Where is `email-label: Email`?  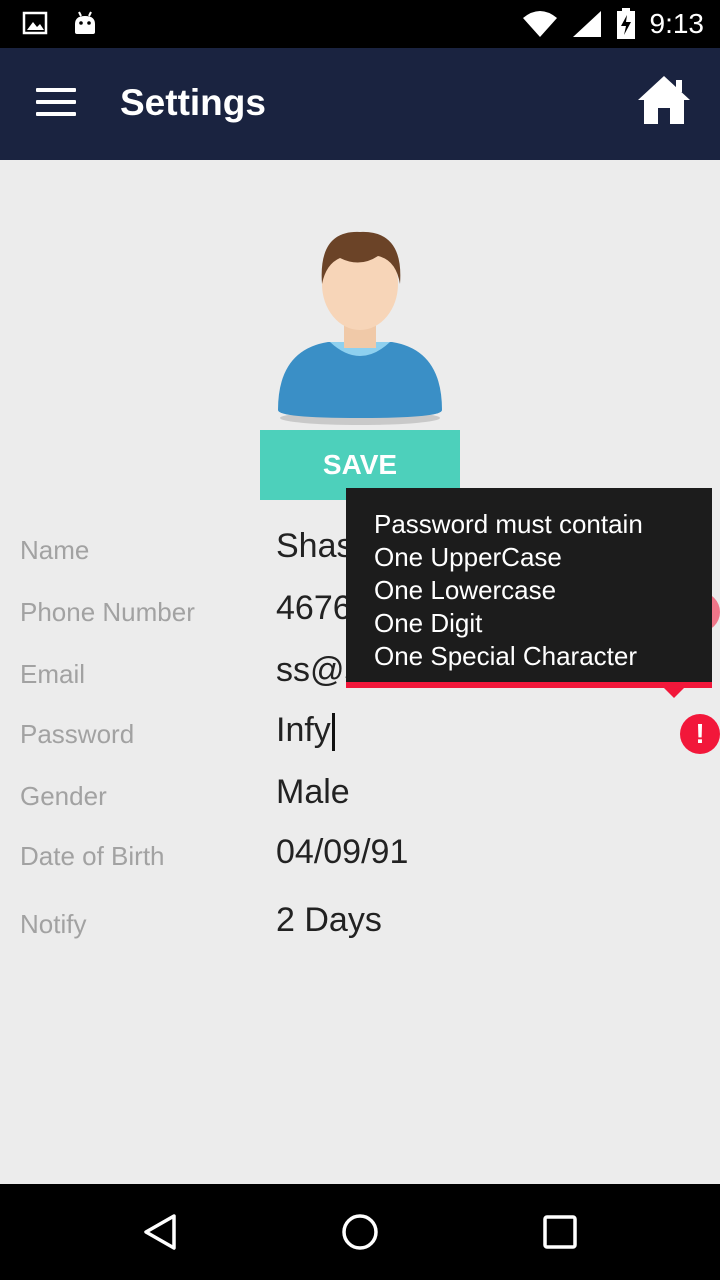
email-label: Email is located at coordinates (53, 674).